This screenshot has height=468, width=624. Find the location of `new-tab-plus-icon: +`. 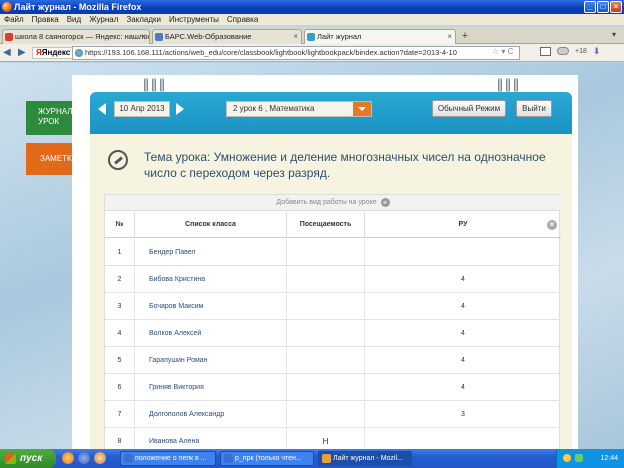

new-tab-plus-icon: + is located at coordinates (465, 36).